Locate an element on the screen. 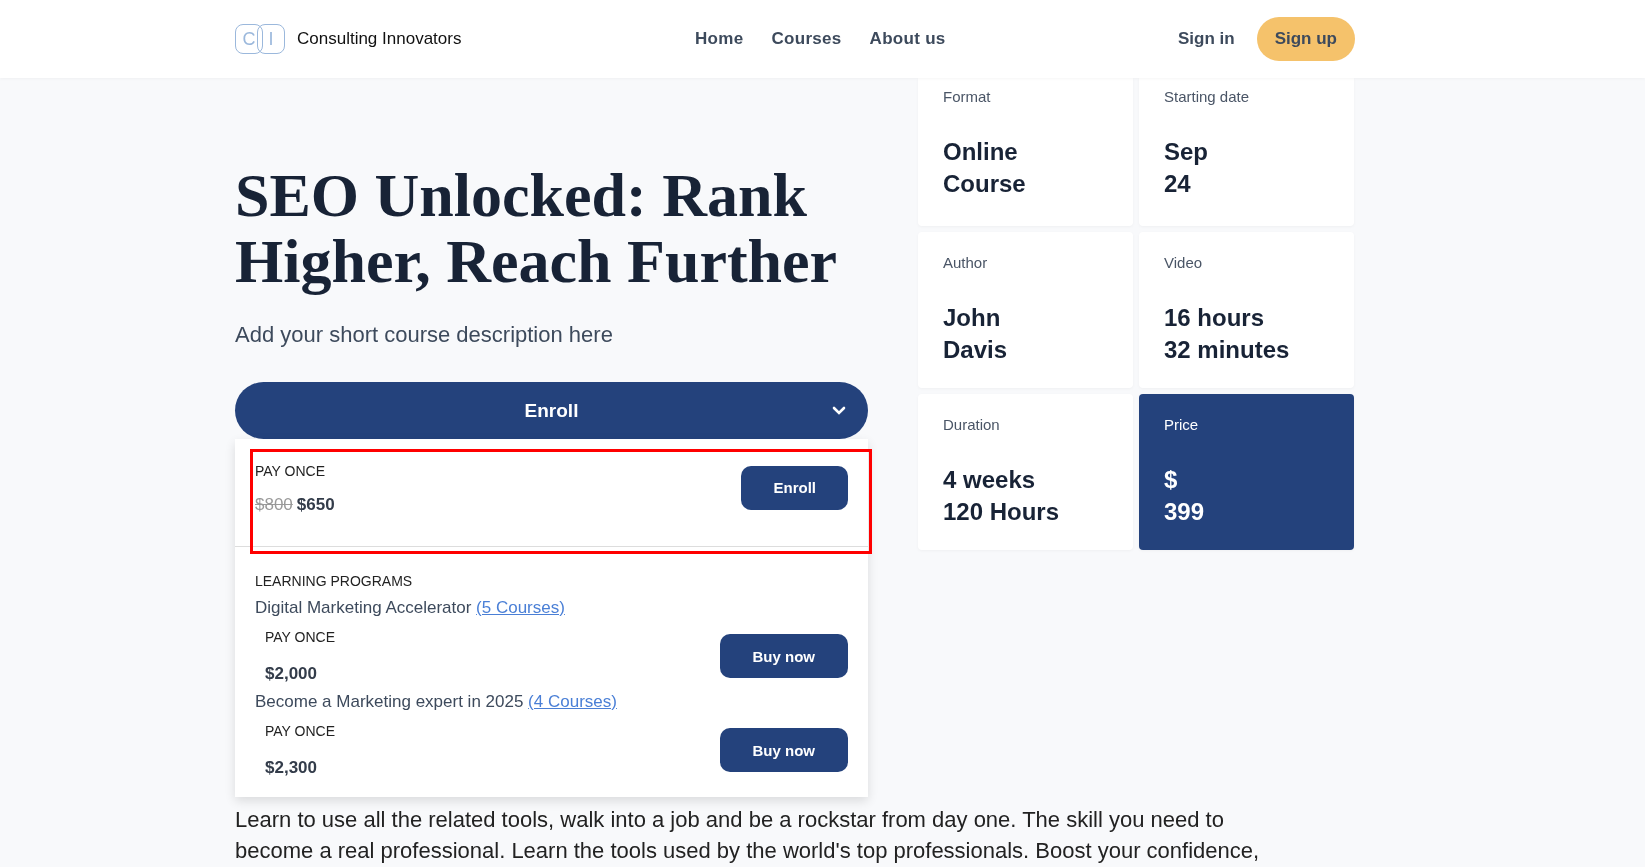 Image resolution: width=1645 pixels, height=867 pixels. old-price: $800 is located at coordinates (274, 504).